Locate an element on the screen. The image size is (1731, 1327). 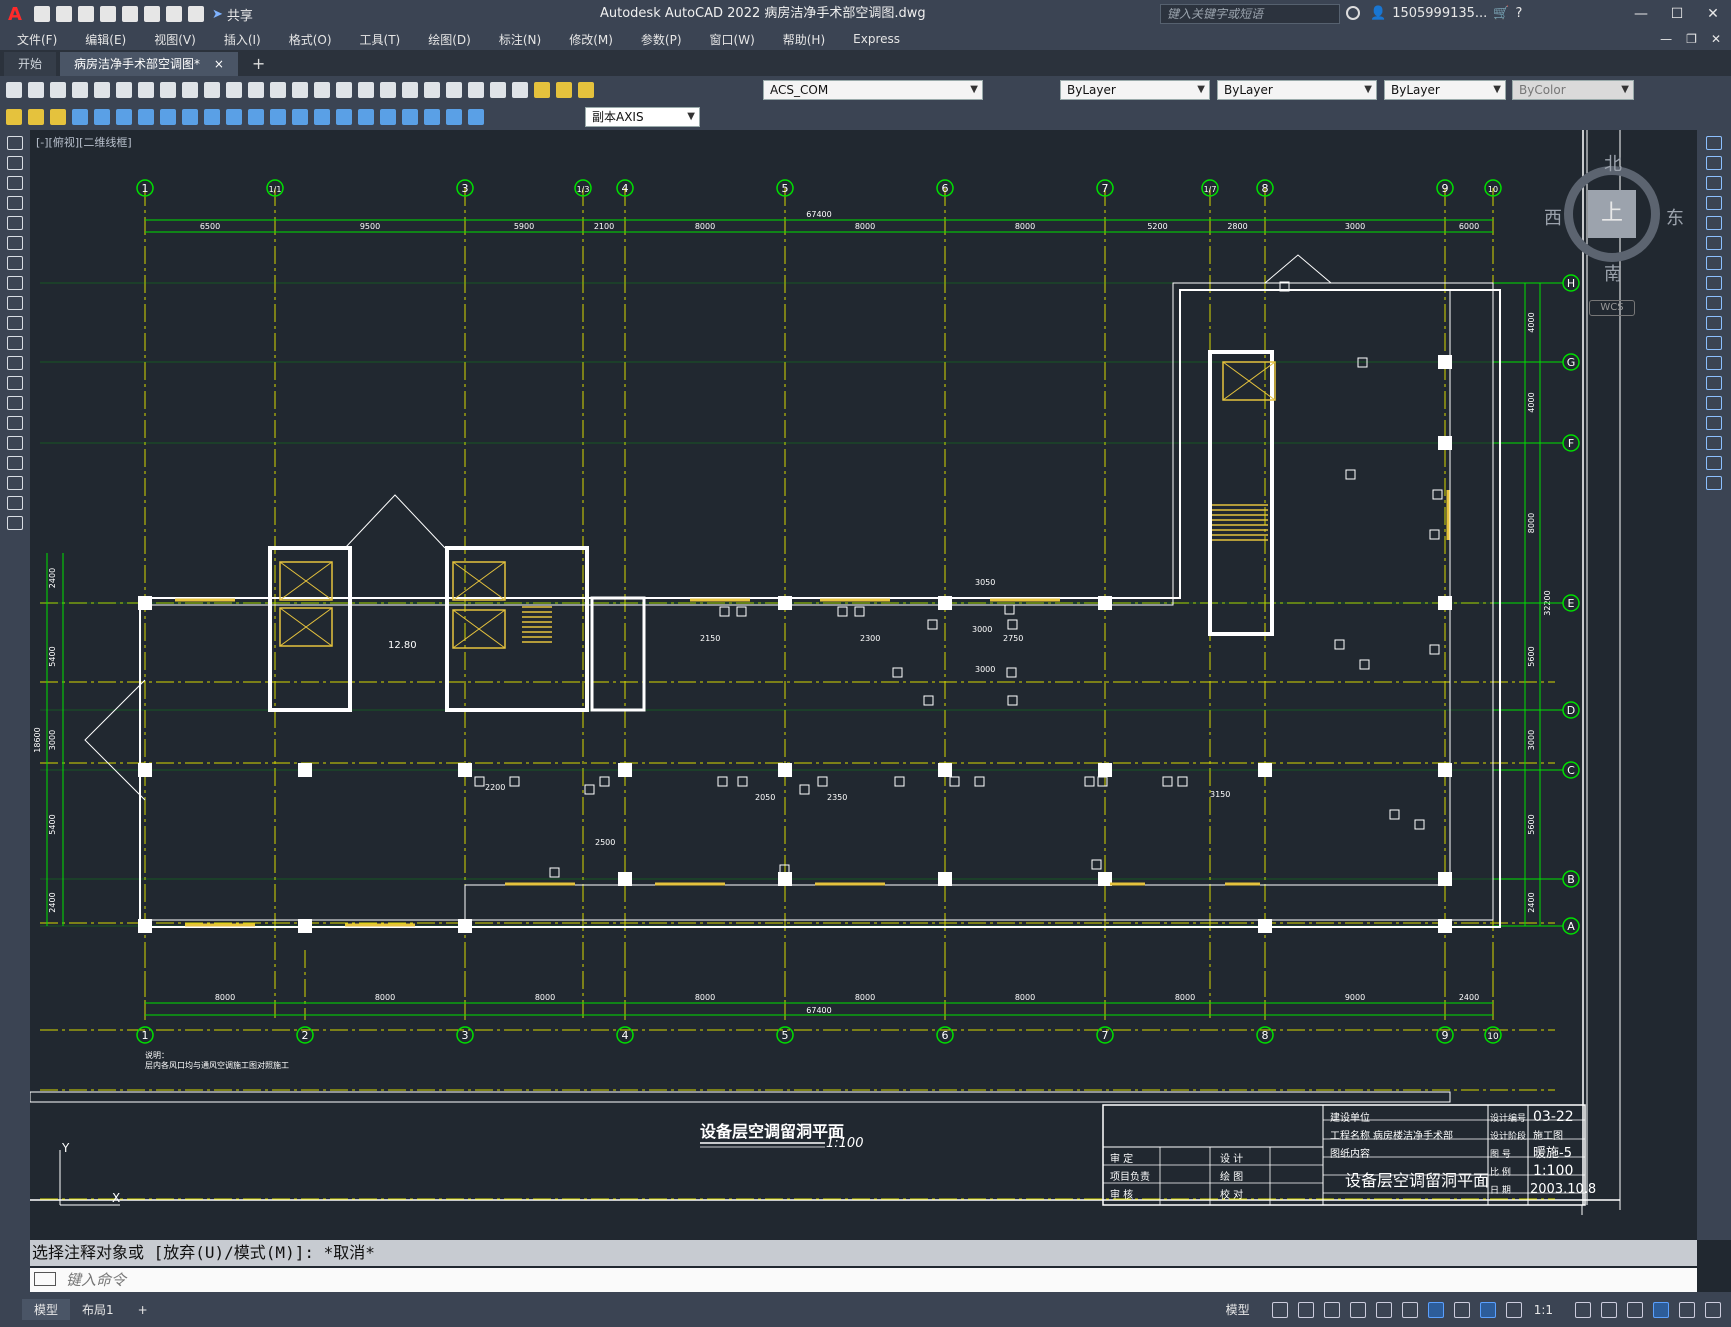
sheet-set-icon is located at coordinates (432, 90).